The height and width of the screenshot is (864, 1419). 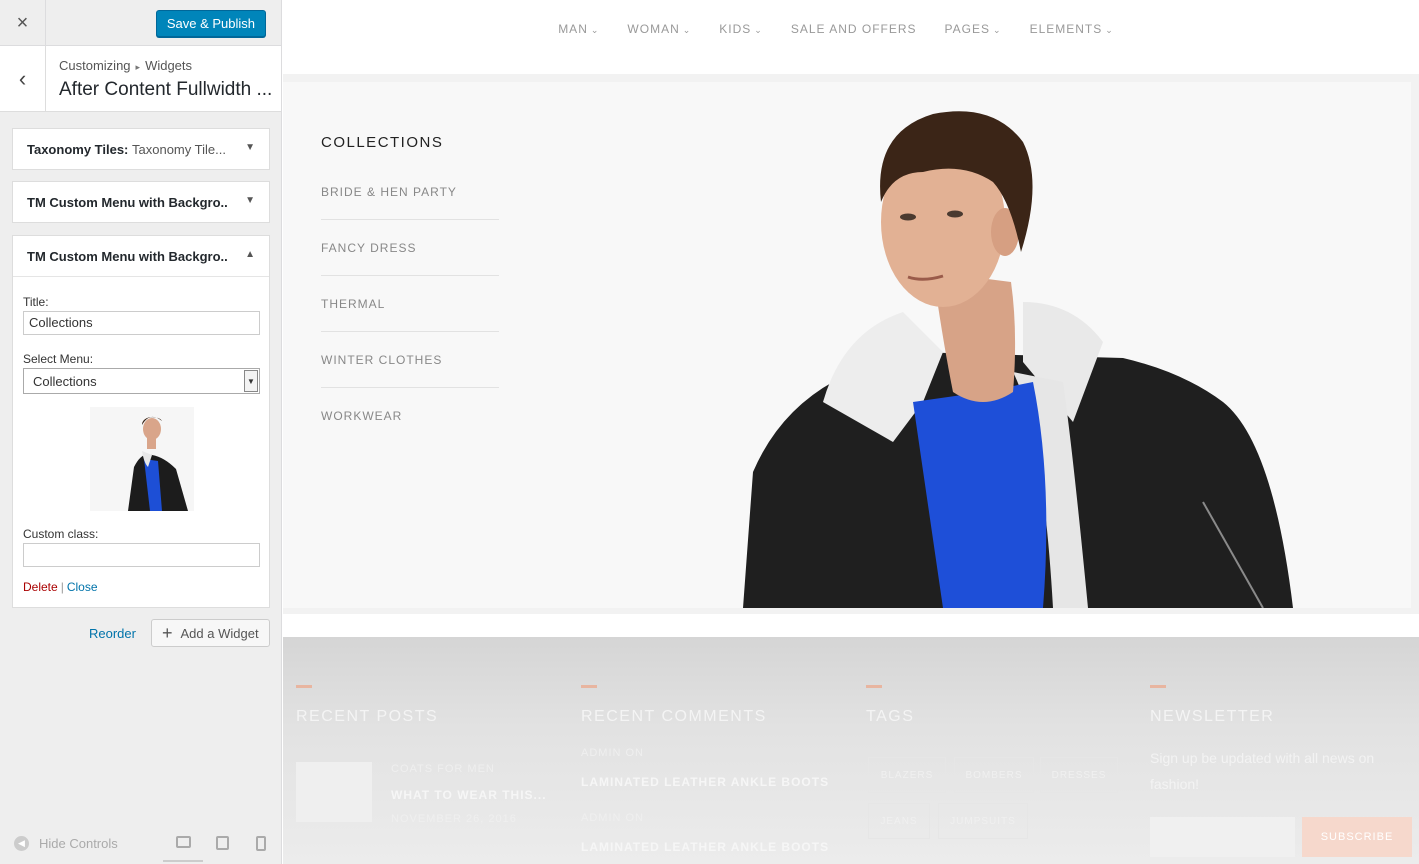 What do you see at coordinates (141, 555) in the screenshot?
I see `custom-class-input` at bounding box center [141, 555].